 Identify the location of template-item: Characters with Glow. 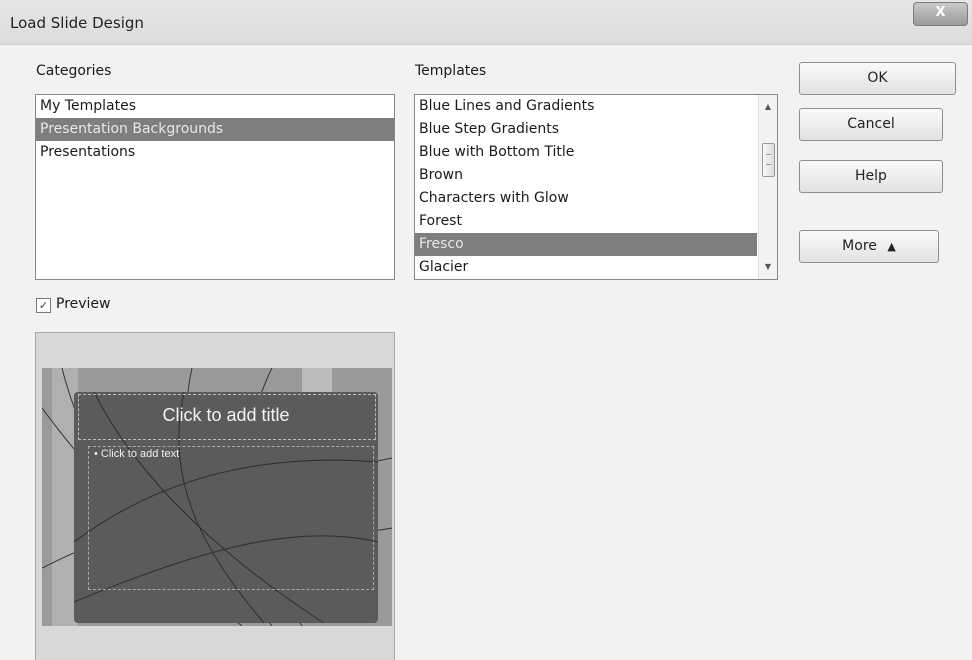
(586, 198).